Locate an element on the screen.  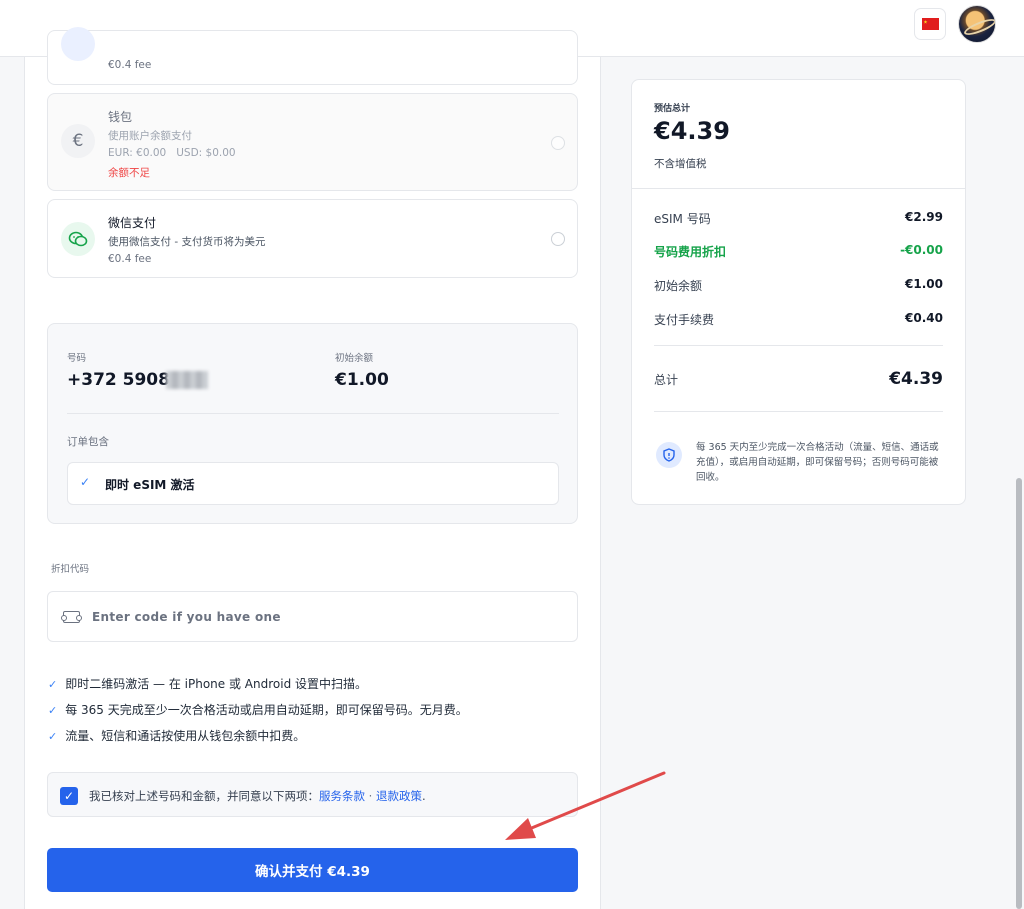
wechat-desc: 使用微信支付 - 支付货币将为美元 is located at coordinates (187, 242).